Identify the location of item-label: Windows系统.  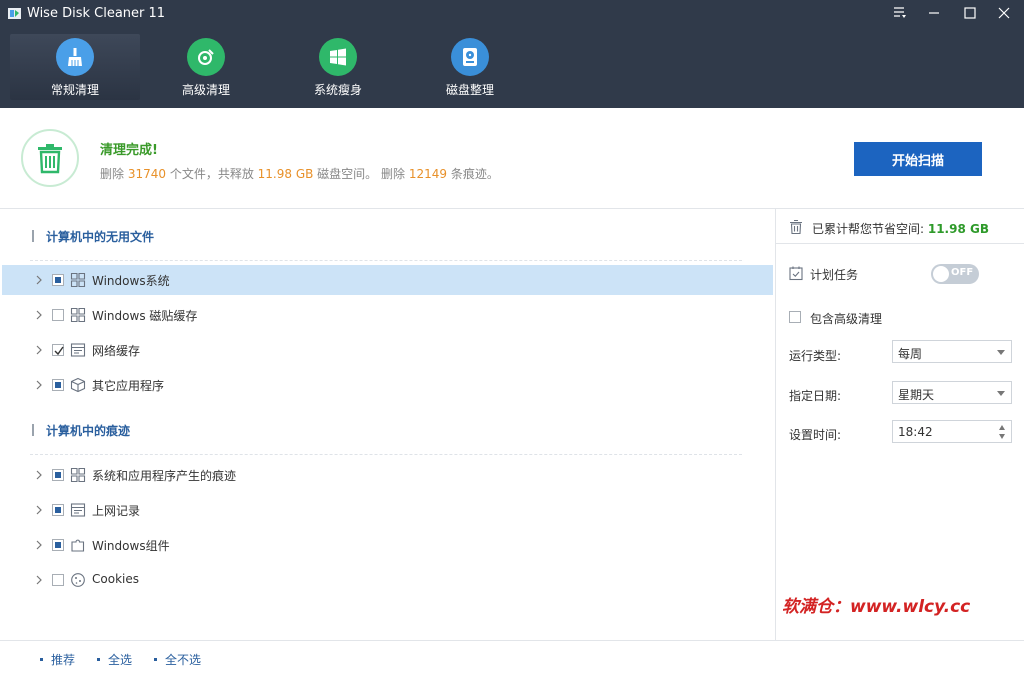
(131, 281).